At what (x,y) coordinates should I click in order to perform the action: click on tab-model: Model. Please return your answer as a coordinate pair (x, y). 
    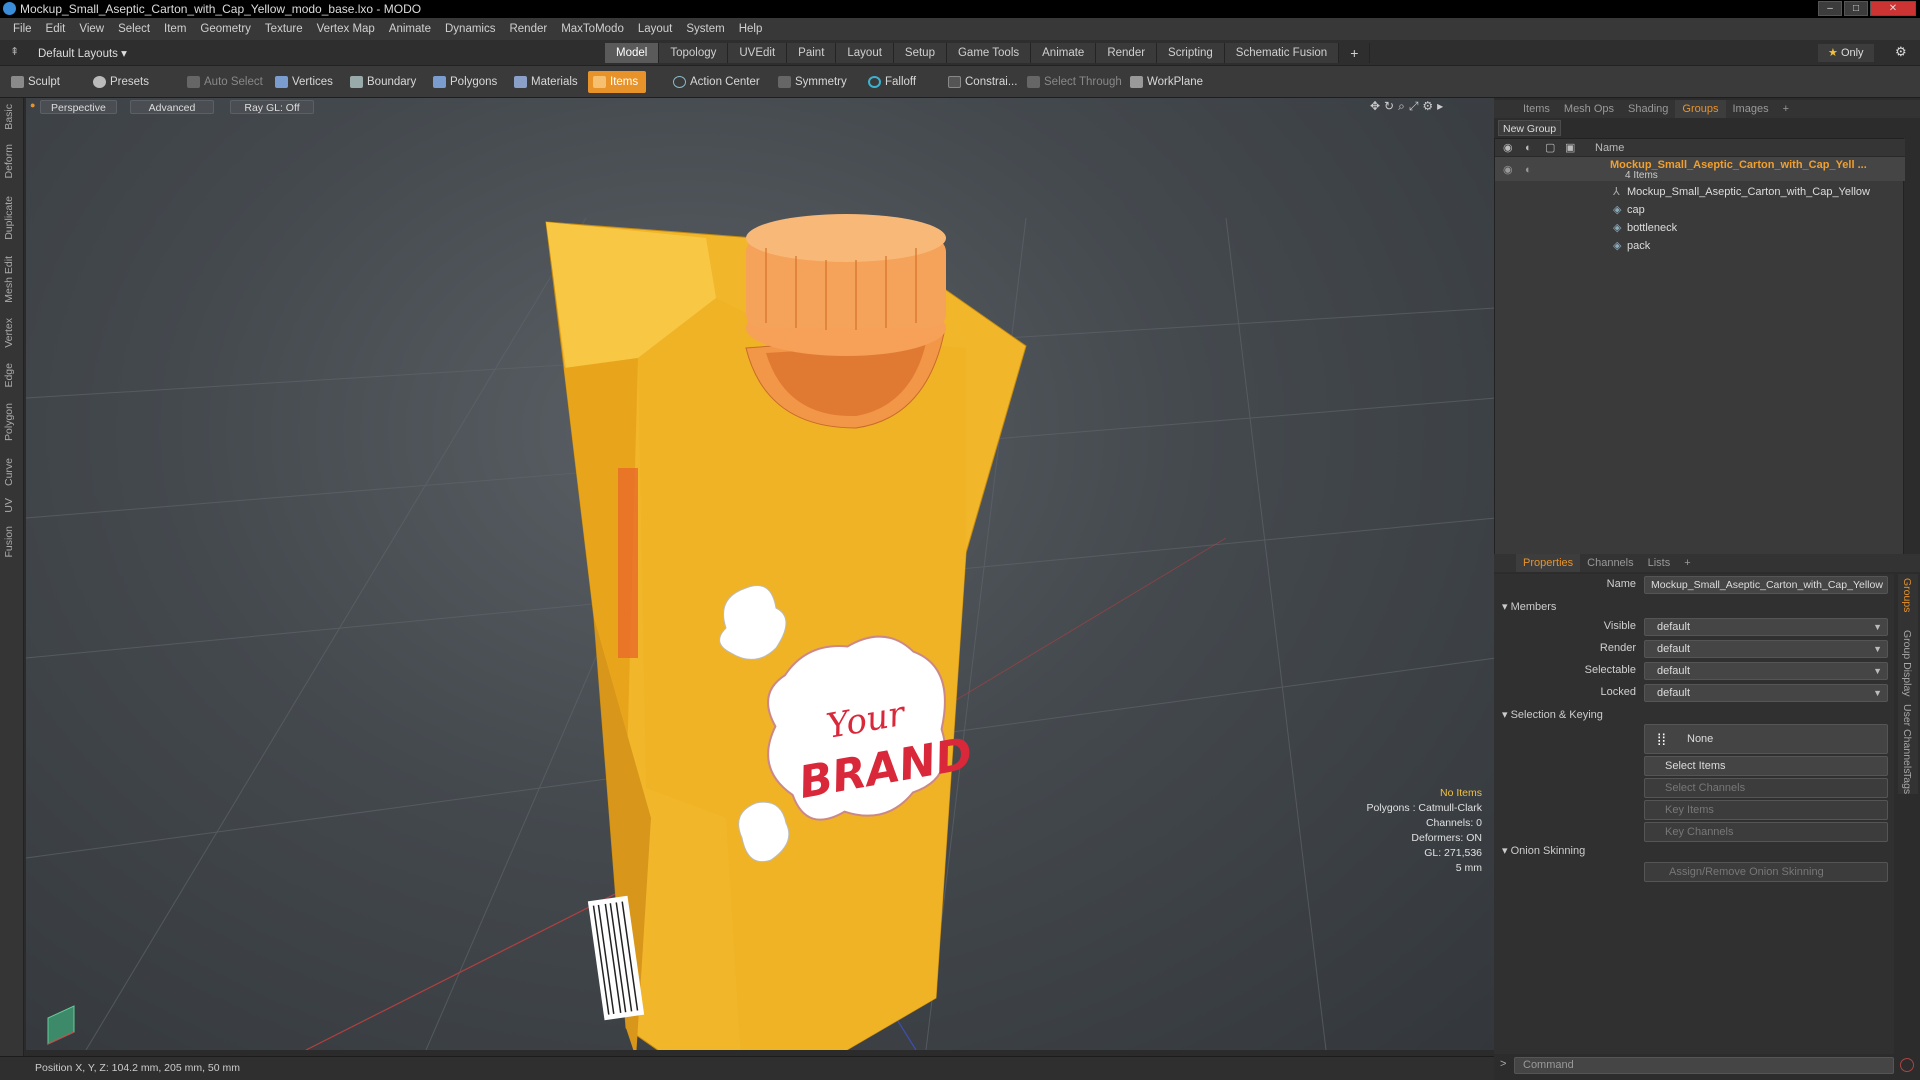
    Looking at the image, I should click on (632, 53).